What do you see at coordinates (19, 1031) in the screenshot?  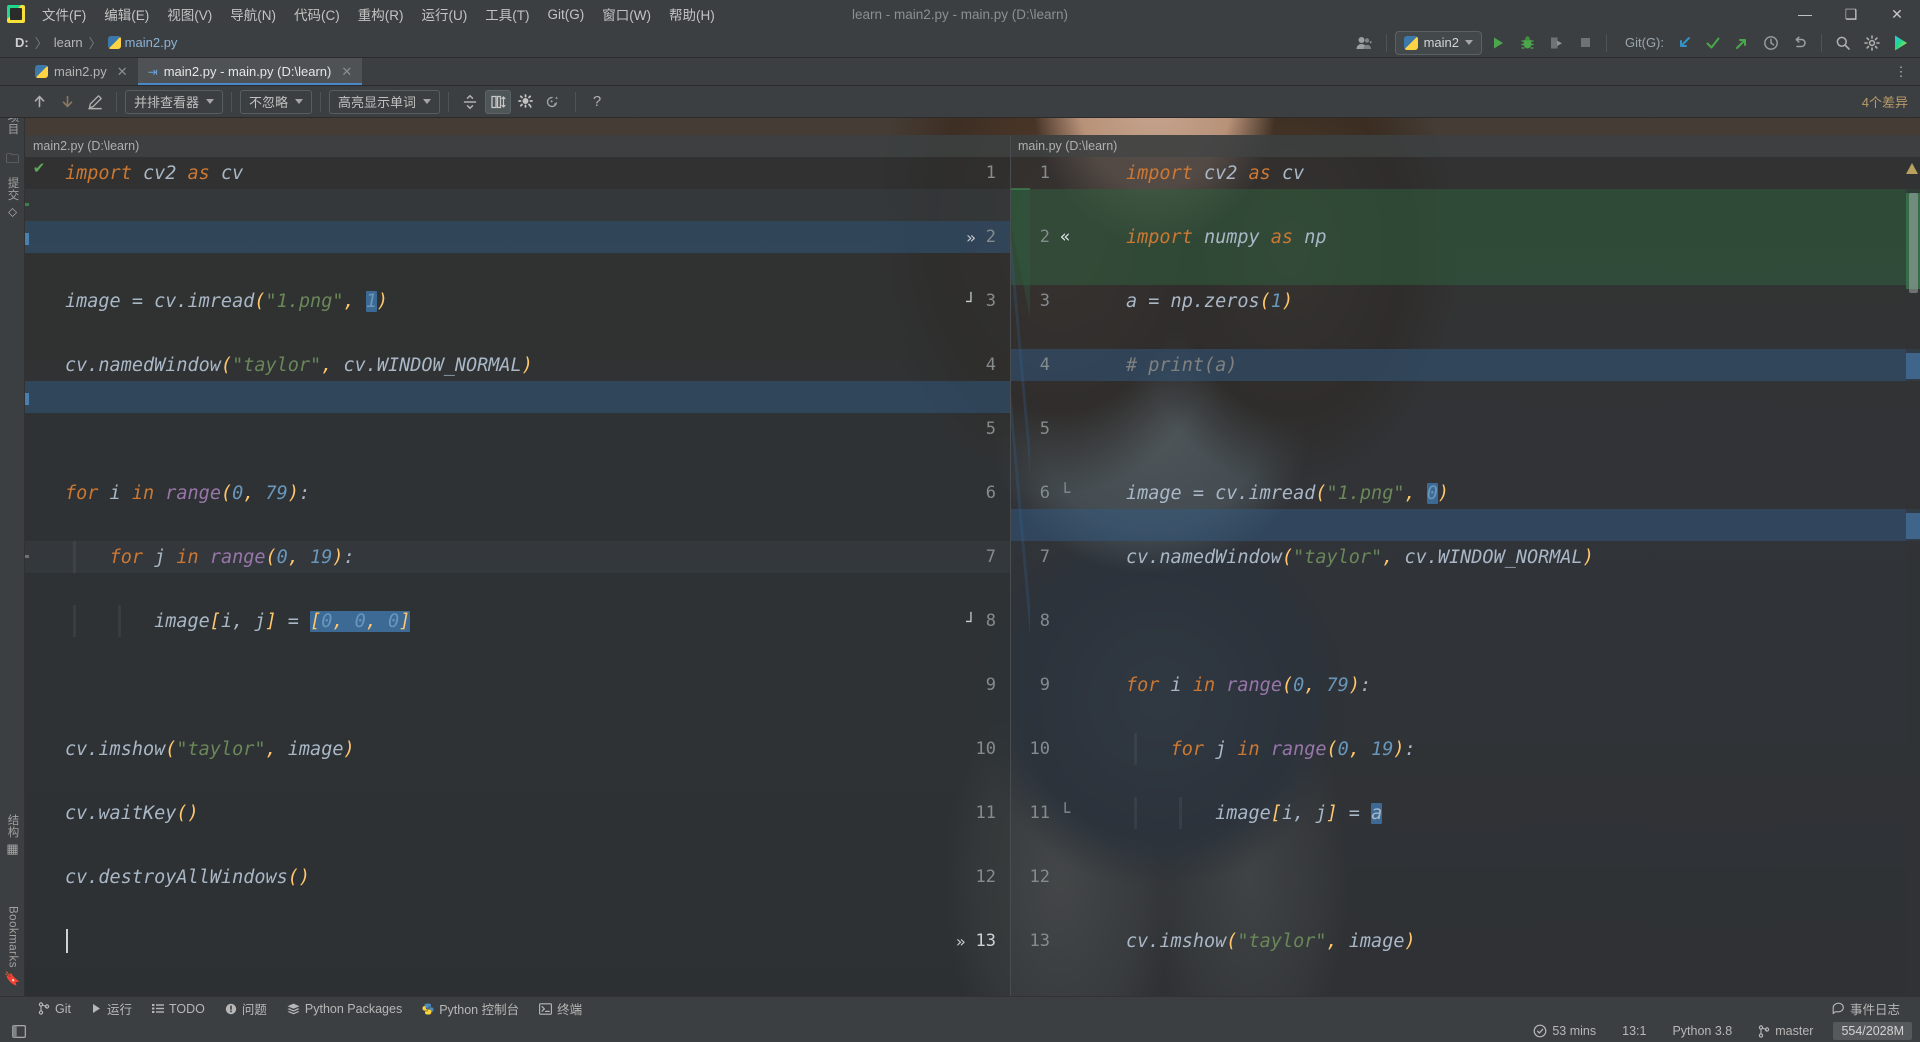 I see `layout-icon` at bounding box center [19, 1031].